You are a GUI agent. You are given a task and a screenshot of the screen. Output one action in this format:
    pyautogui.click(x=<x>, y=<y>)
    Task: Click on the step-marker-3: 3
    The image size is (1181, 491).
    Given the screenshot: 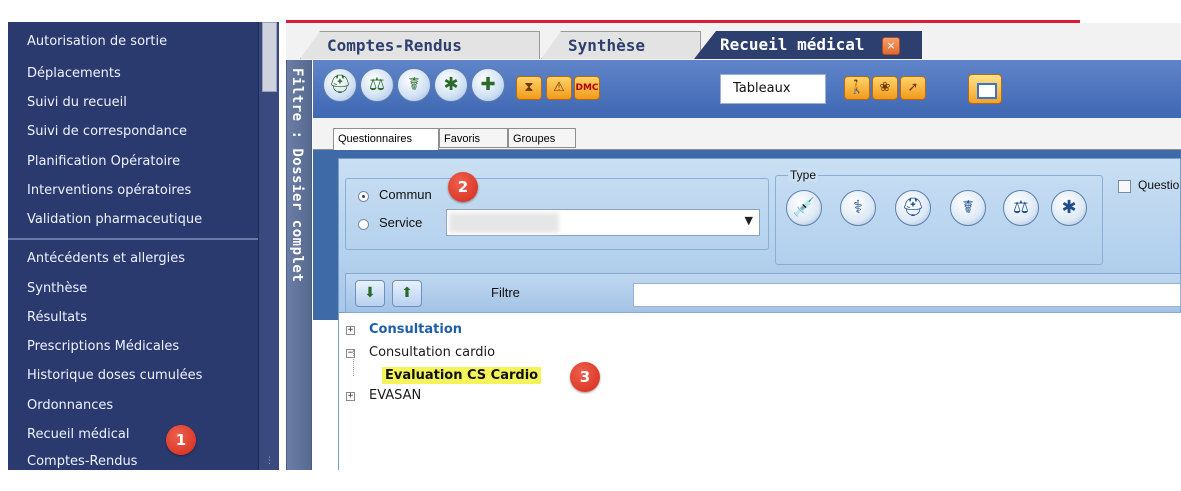 What is the action you would take?
    pyautogui.click(x=585, y=377)
    